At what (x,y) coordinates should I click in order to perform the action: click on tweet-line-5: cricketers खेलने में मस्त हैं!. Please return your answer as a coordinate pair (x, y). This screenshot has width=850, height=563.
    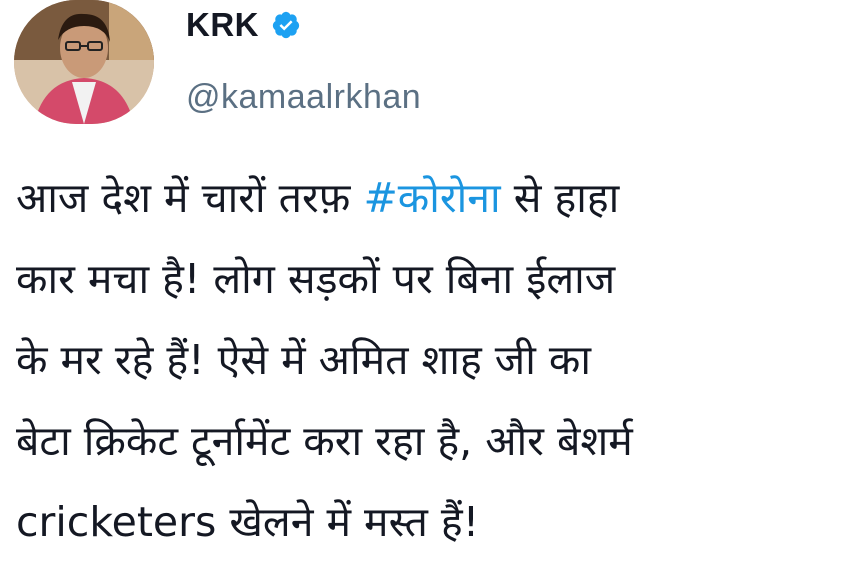
    Looking at the image, I should click on (248, 522).